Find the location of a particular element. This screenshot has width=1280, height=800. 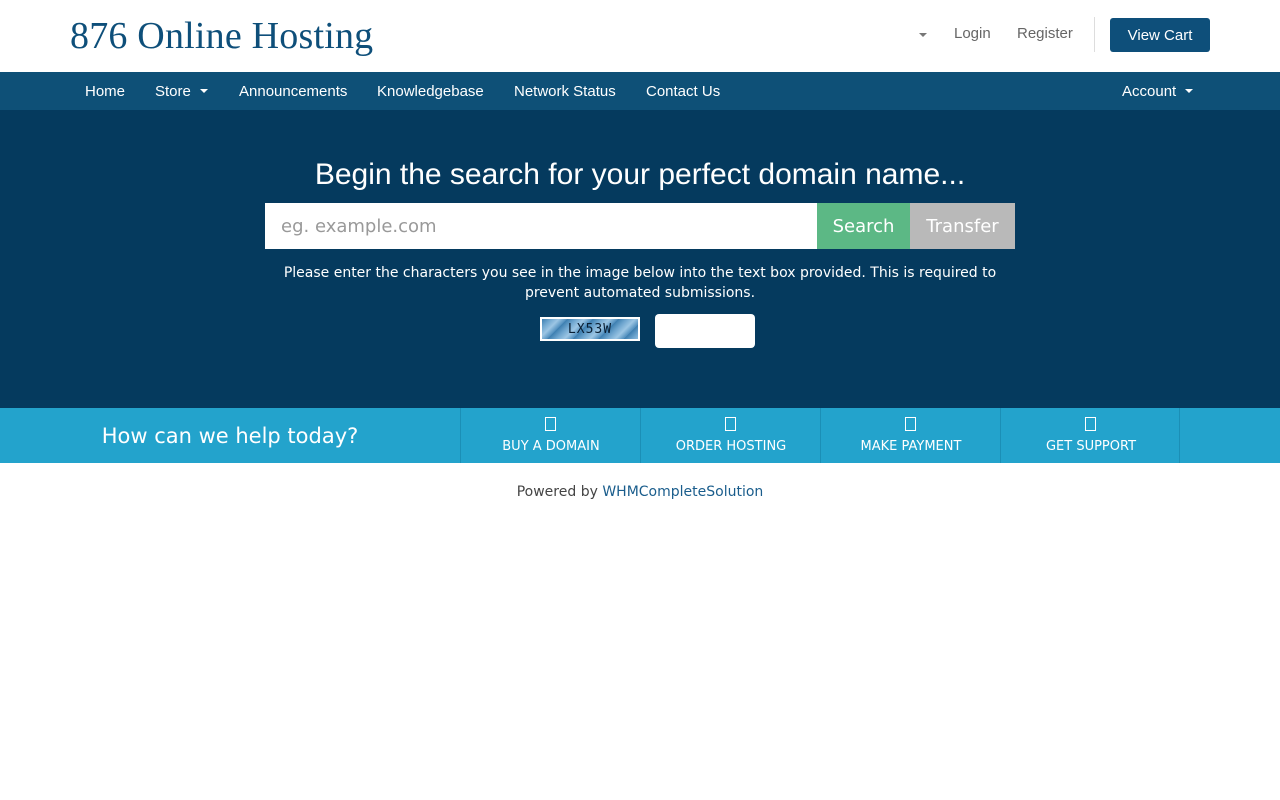

make-payment-link: MAKE PAYMENT is located at coordinates (910, 435).